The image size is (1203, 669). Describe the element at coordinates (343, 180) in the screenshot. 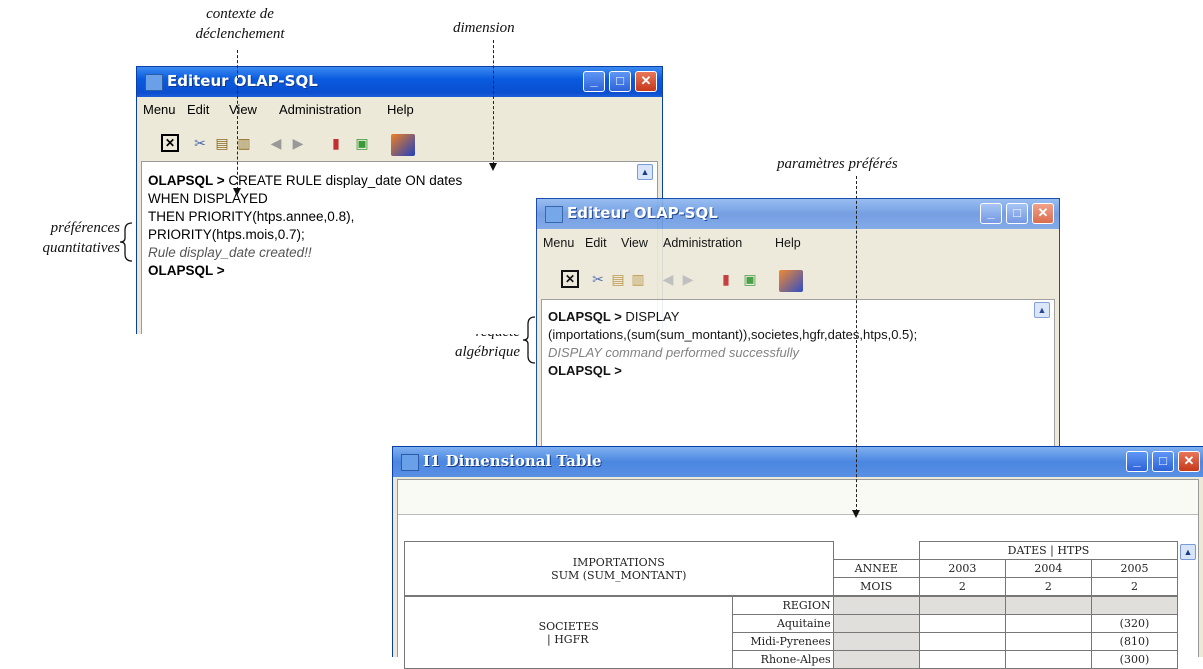

I see `create-rule-command: CREATE RULE display_date ON dates` at that location.